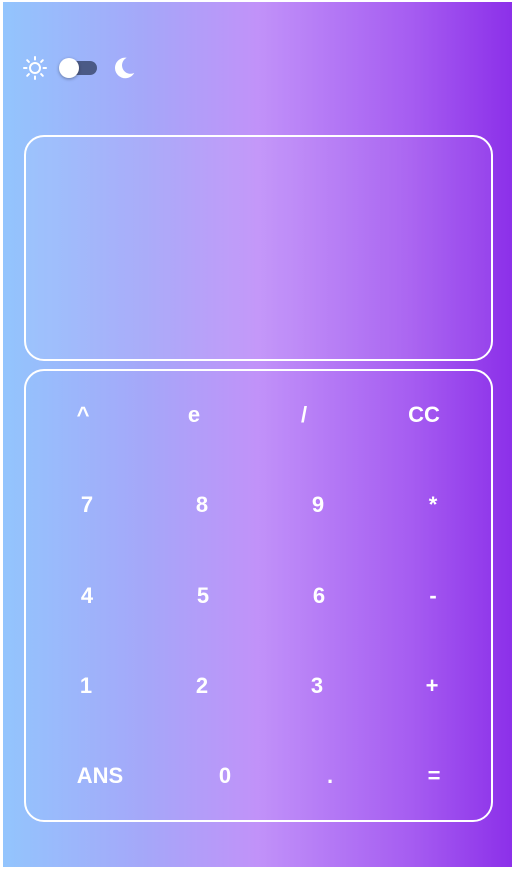 The width and height of the screenshot is (515, 869). I want to click on switch-thumb, so click(69, 68).